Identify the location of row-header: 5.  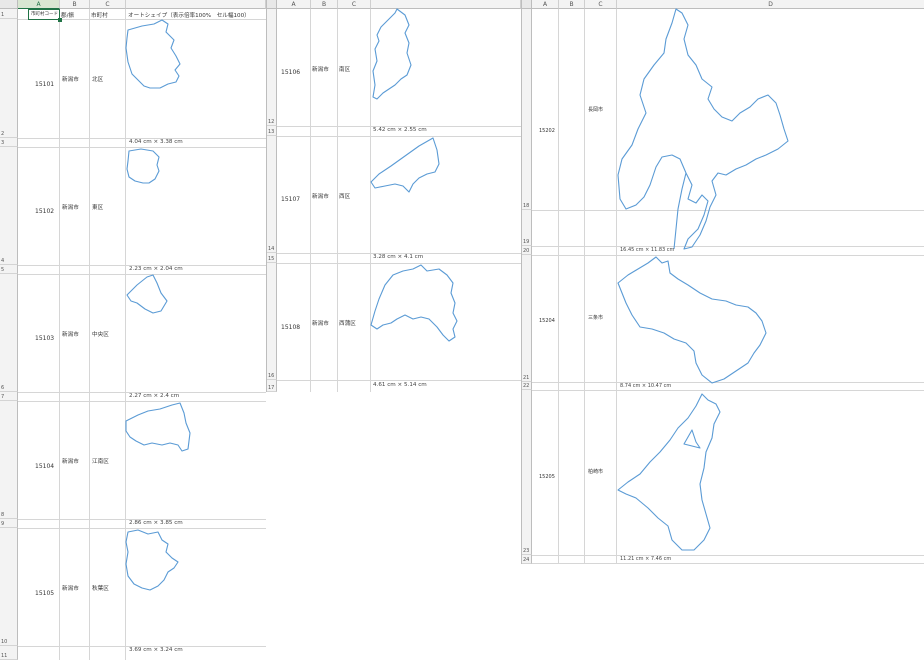
(9, 269).